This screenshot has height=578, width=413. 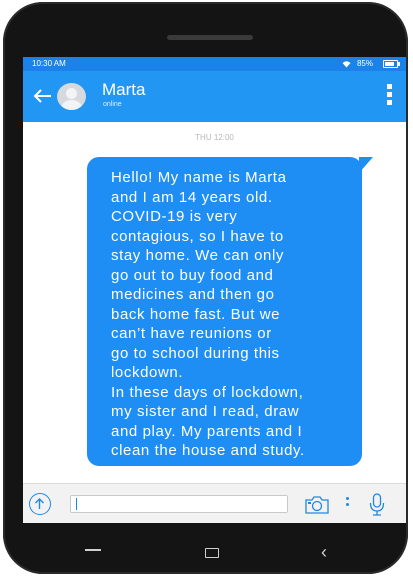 I want to click on chat-header: Marta online, so click(x=214, y=96).